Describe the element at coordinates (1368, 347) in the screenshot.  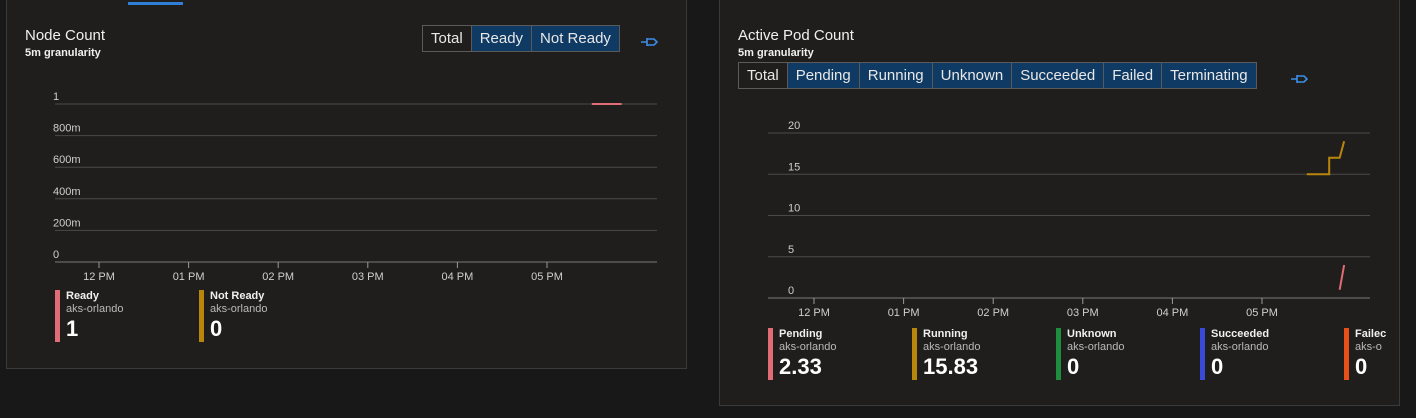
I see `legend-cluster-name: aks-o` at that location.